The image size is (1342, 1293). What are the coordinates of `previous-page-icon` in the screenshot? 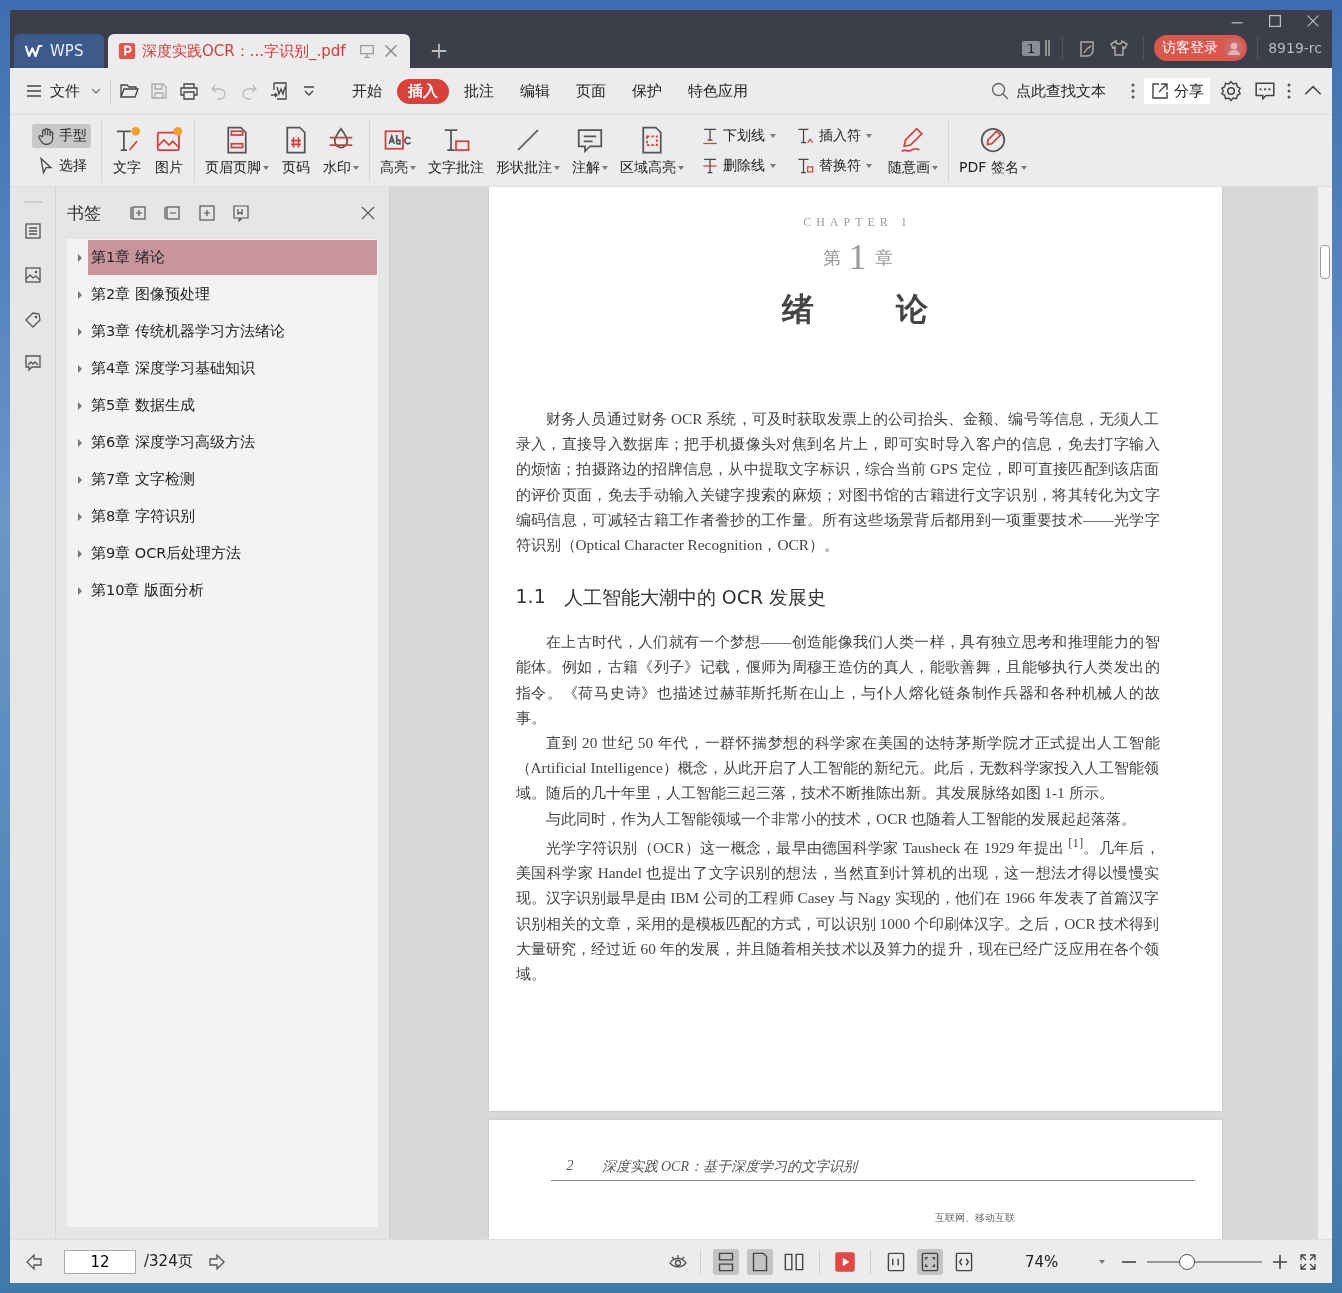 It's located at (34, 1261).